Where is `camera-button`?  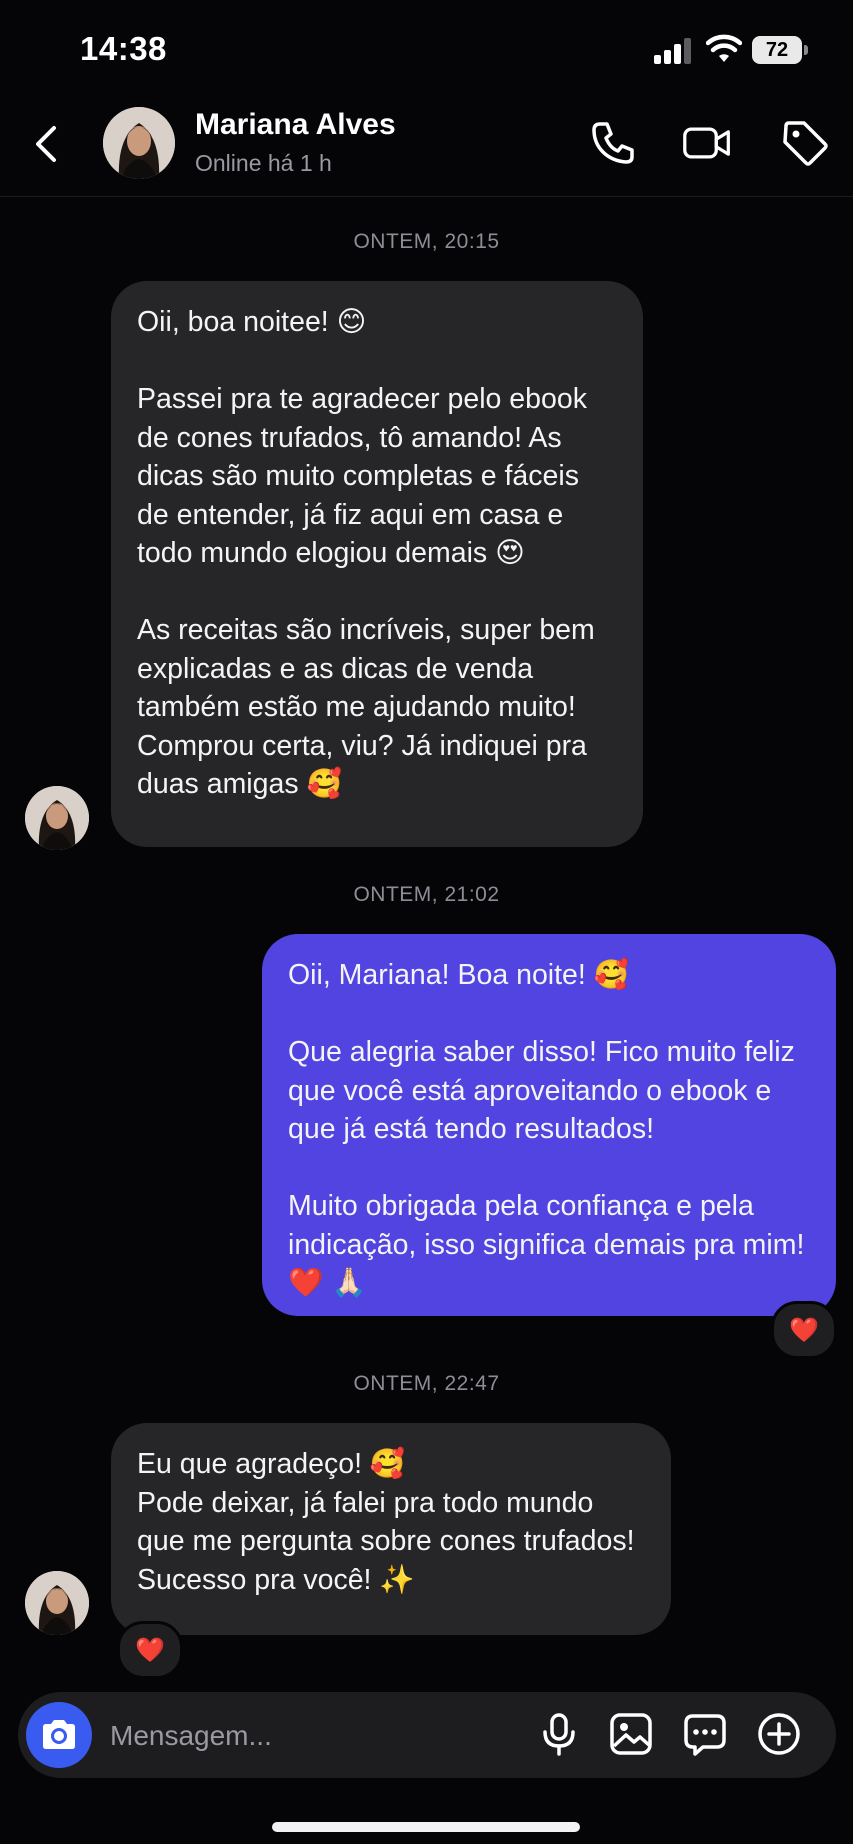
camera-button is located at coordinates (59, 1735).